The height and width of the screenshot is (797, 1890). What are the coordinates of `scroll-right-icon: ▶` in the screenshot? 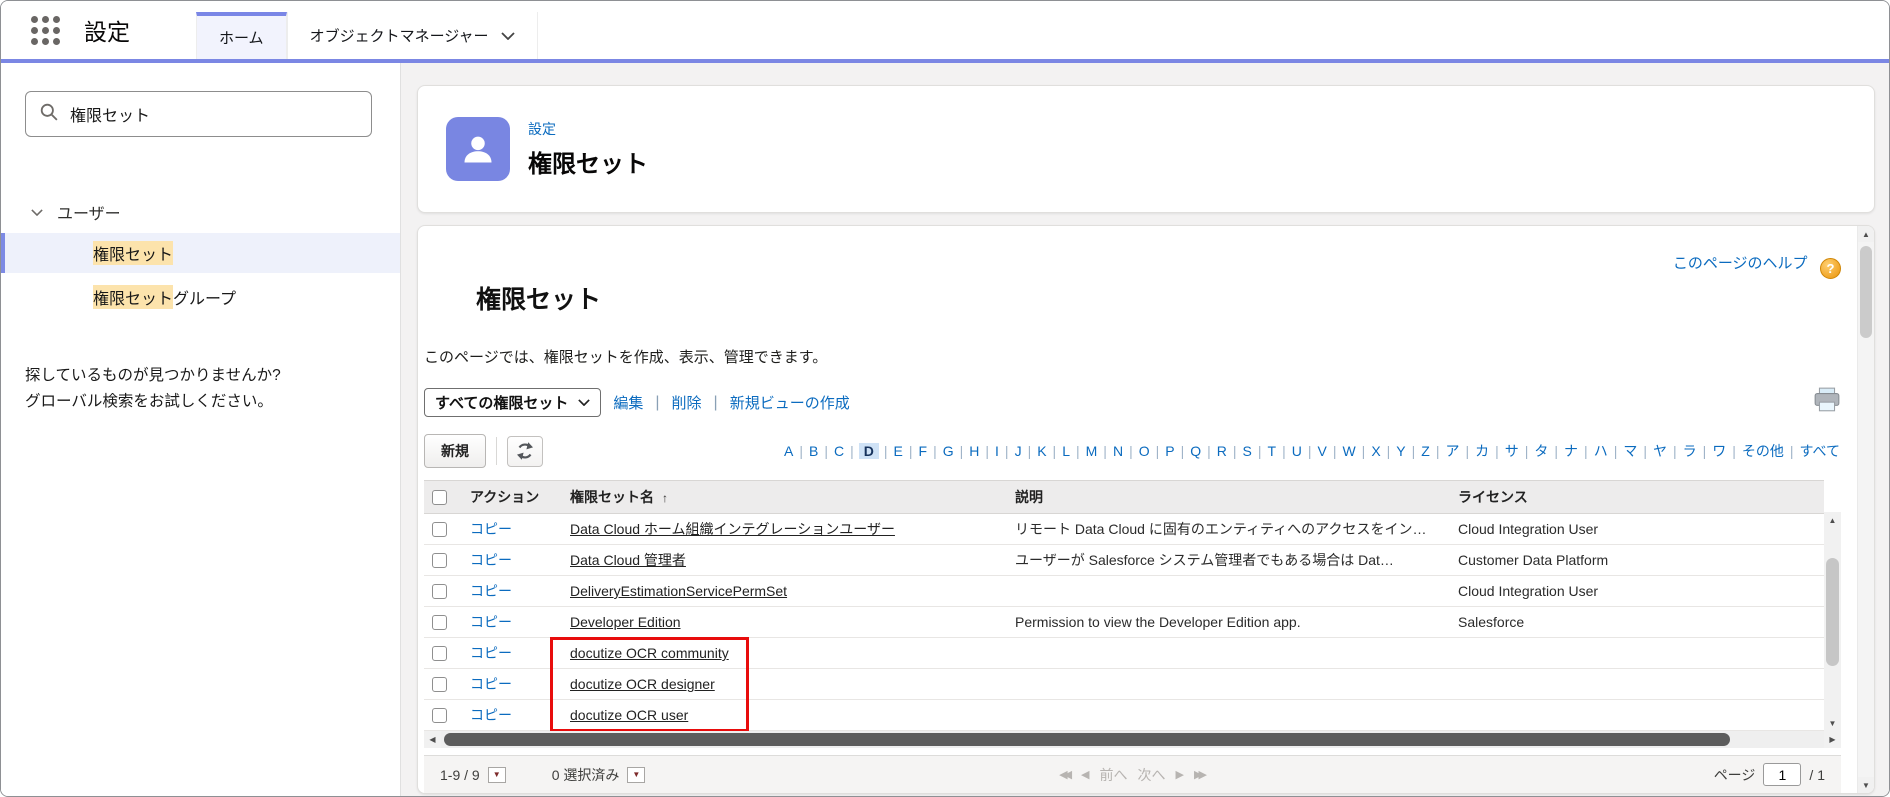 It's located at (1832, 739).